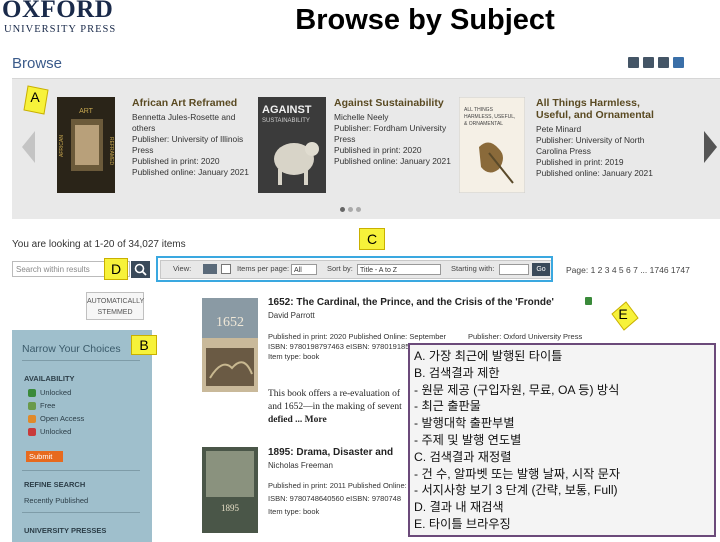 This screenshot has width=720, height=542. I want to click on carousel-prev-arrow-icon, so click(28, 147).